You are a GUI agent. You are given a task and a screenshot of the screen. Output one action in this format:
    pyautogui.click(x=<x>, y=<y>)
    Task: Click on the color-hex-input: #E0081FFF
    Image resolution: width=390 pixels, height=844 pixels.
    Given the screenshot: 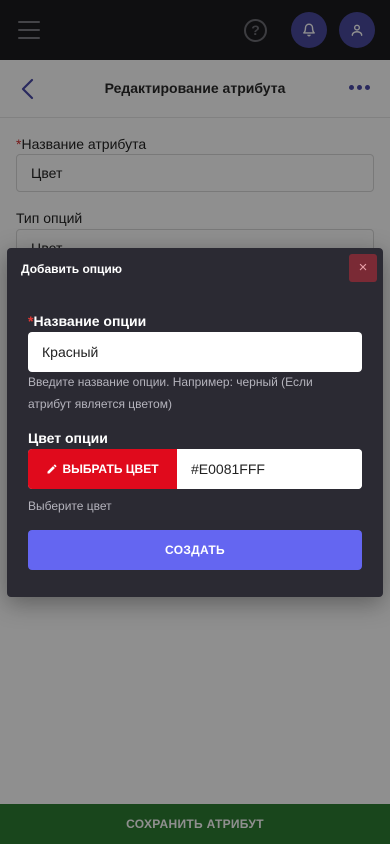 What is the action you would take?
    pyautogui.click(x=269, y=469)
    